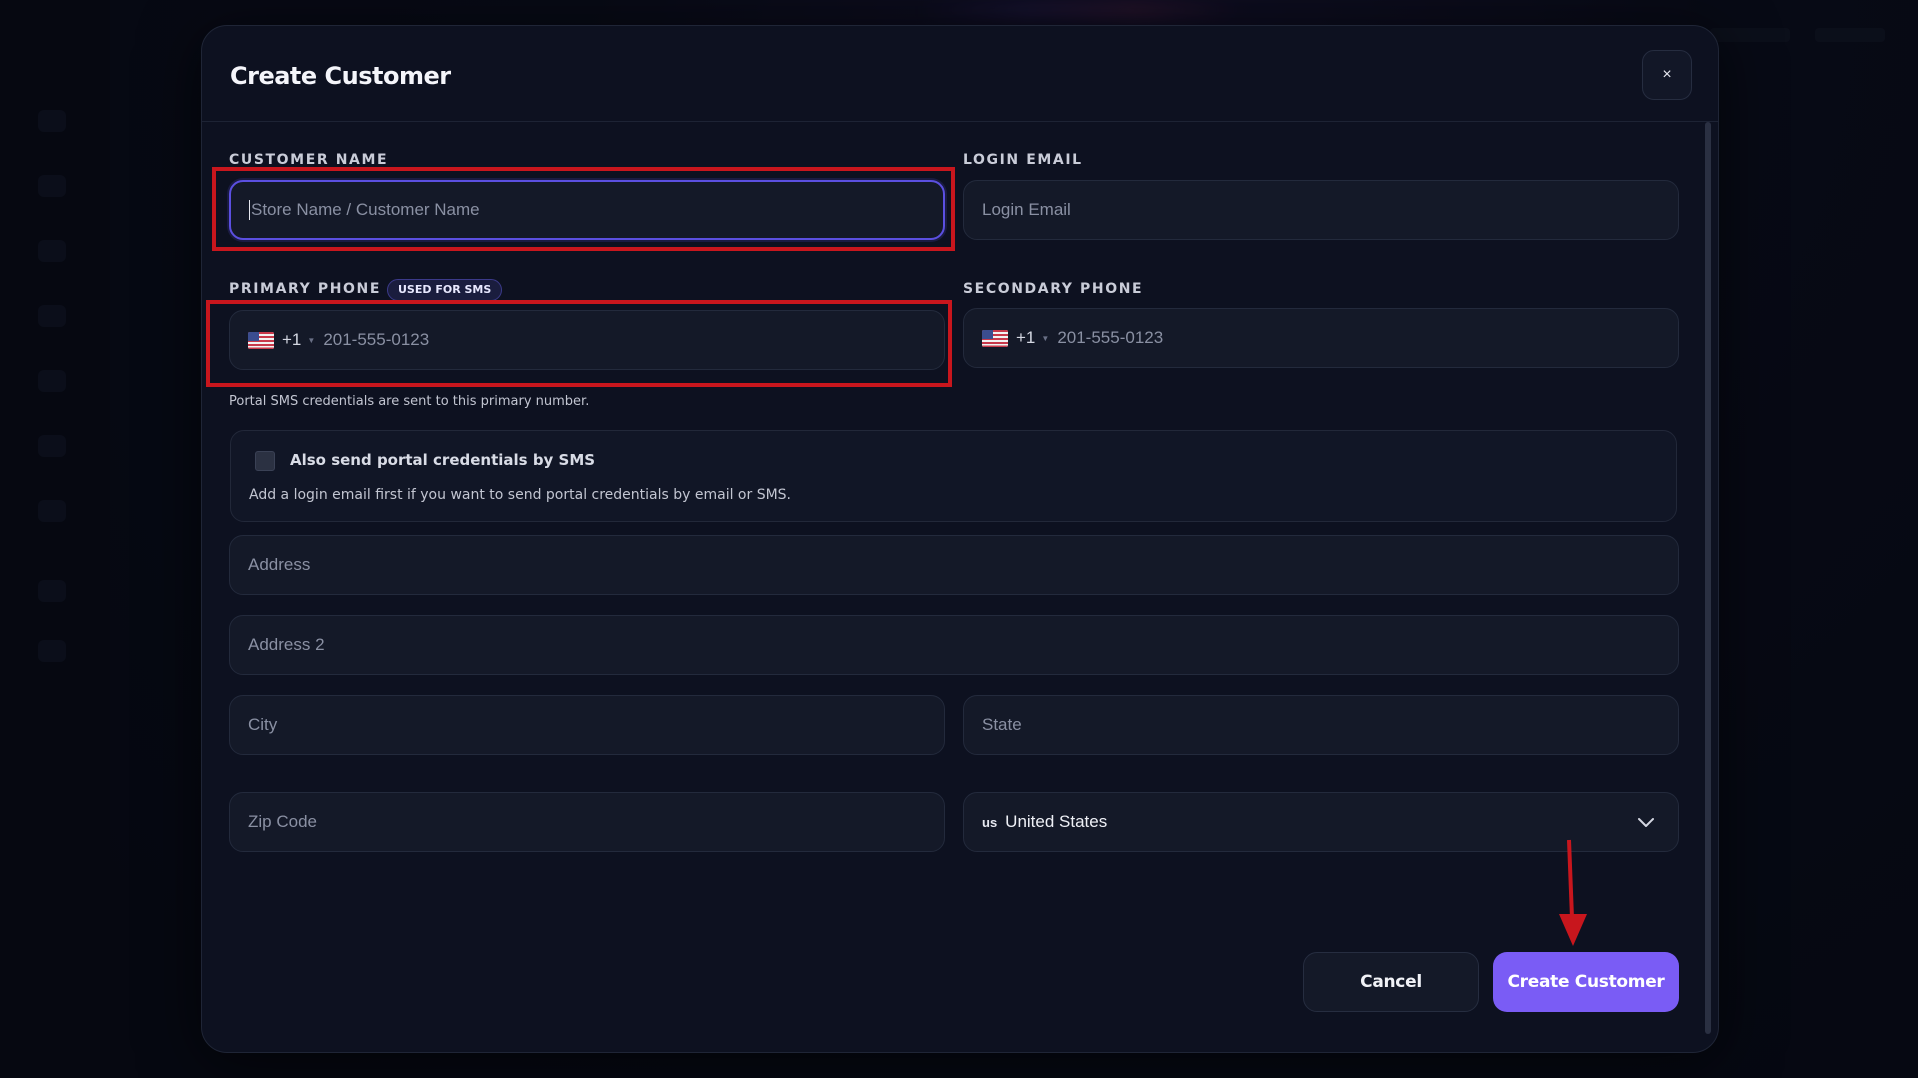 This screenshot has width=1918, height=1078. Describe the element at coordinates (265, 461) in the screenshot. I see `sms-credentials-checkbox` at that location.